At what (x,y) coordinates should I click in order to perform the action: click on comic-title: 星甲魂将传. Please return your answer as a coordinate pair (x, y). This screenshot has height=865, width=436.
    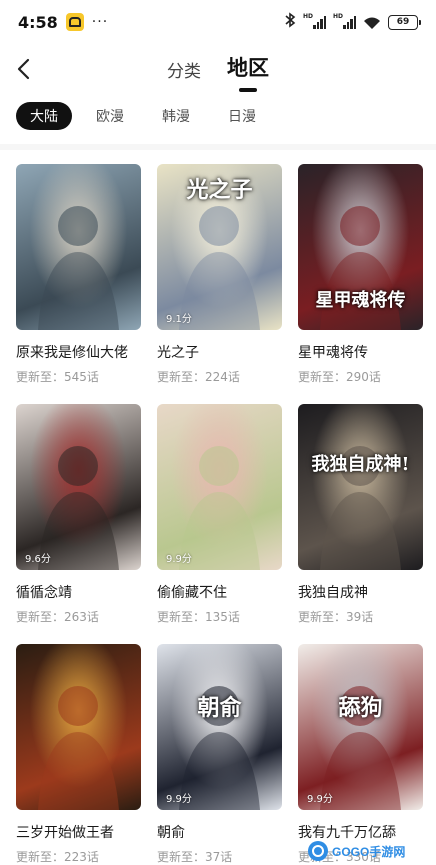
    Looking at the image, I should click on (360, 352).